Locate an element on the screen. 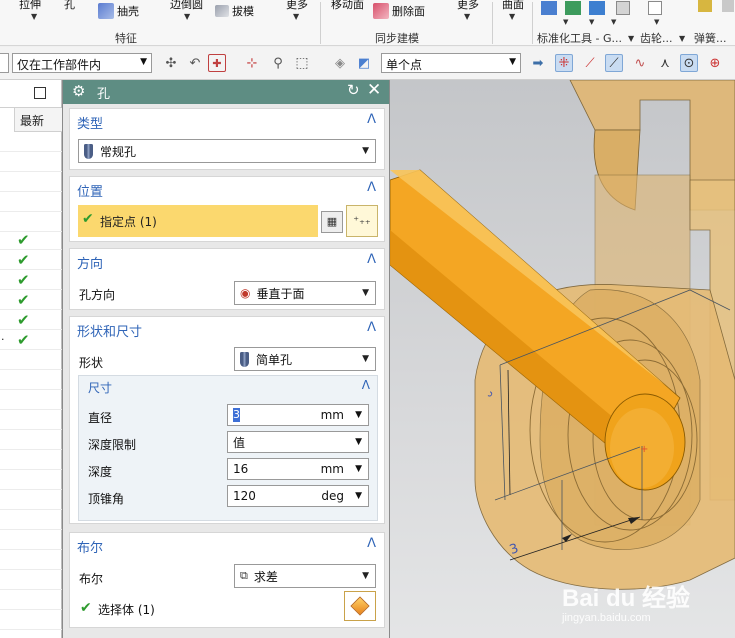  close-icon: ✕ is located at coordinates (374, 90).